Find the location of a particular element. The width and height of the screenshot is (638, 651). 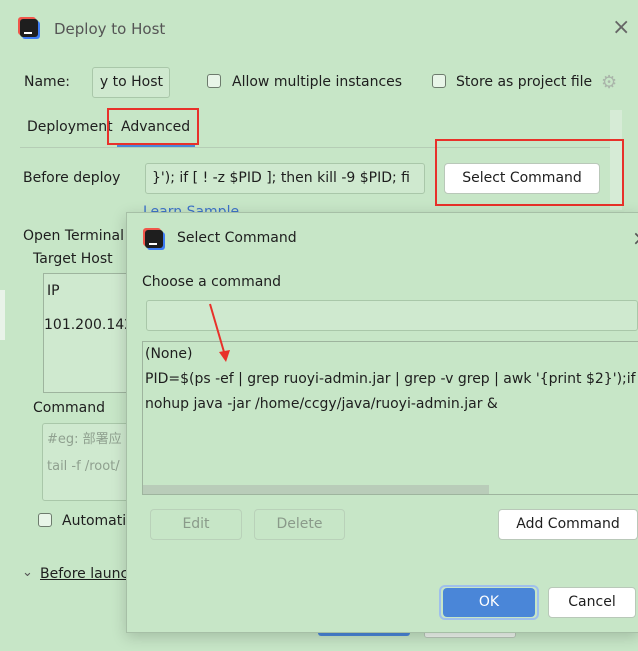

automation-checkbox is located at coordinates (45, 520).